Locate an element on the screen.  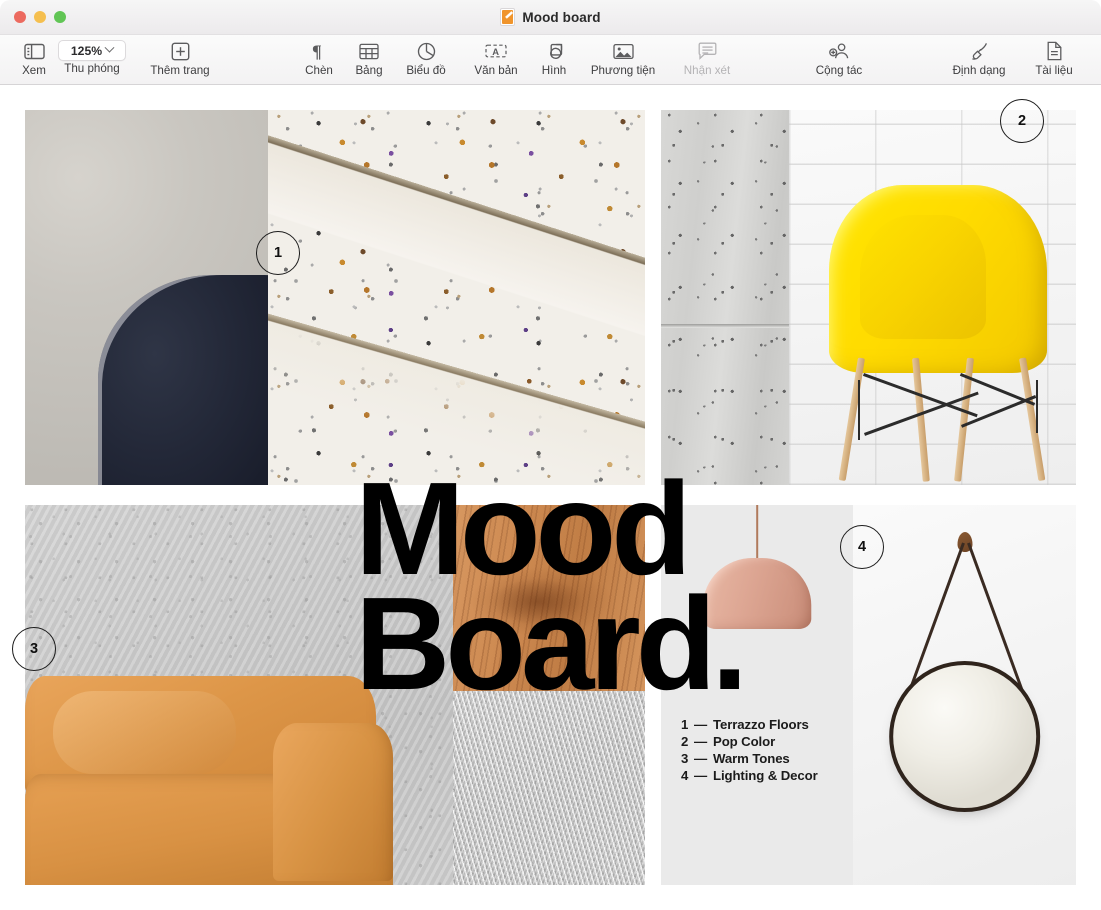
toolbar-label-collaborate: Cộng tác is located at coordinates (839, 70).